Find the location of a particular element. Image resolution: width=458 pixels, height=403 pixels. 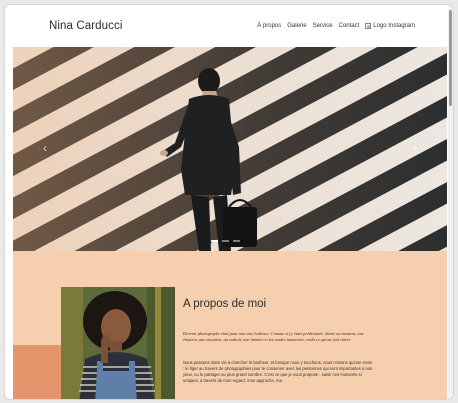

carousel-next-arrow: › is located at coordinates (415, 148).